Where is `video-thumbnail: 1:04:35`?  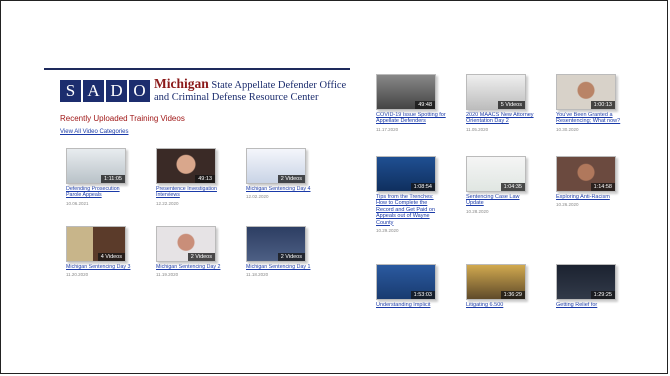
video-thumbnail: 1:04:35 is located at coordinates (496, 174).